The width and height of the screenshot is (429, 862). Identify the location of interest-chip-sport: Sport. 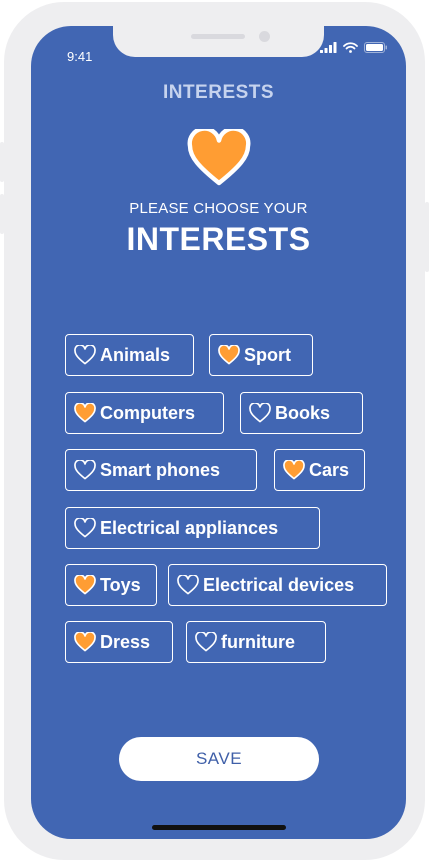
(261, 355).